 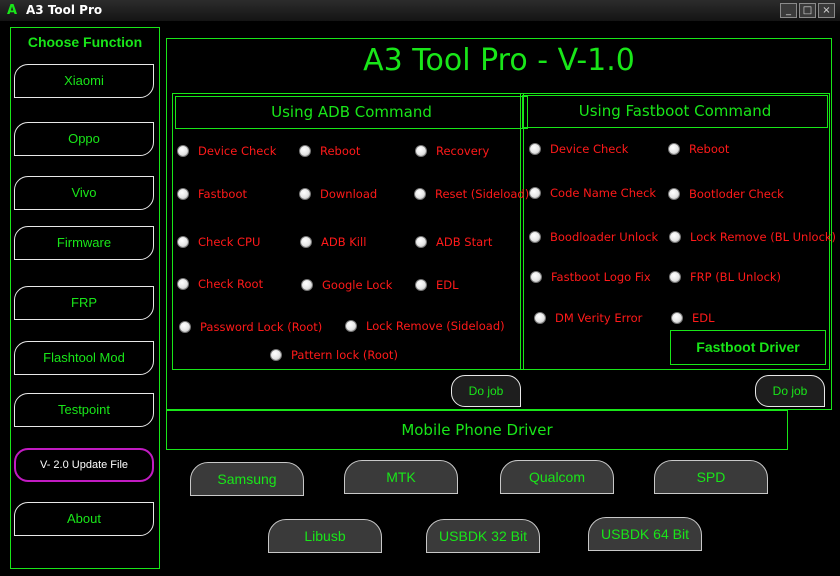 I want to click on sidebar-item-flashtool-mod: Flashtool Mod, so click(x=84, y=358).